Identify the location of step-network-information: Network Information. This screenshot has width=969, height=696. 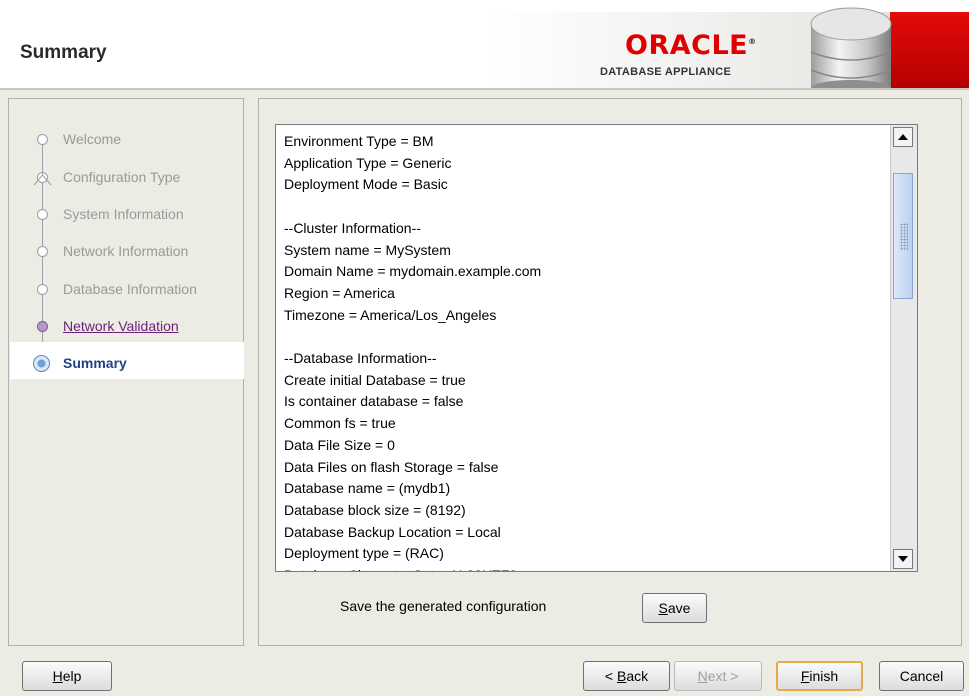
(126, 251).